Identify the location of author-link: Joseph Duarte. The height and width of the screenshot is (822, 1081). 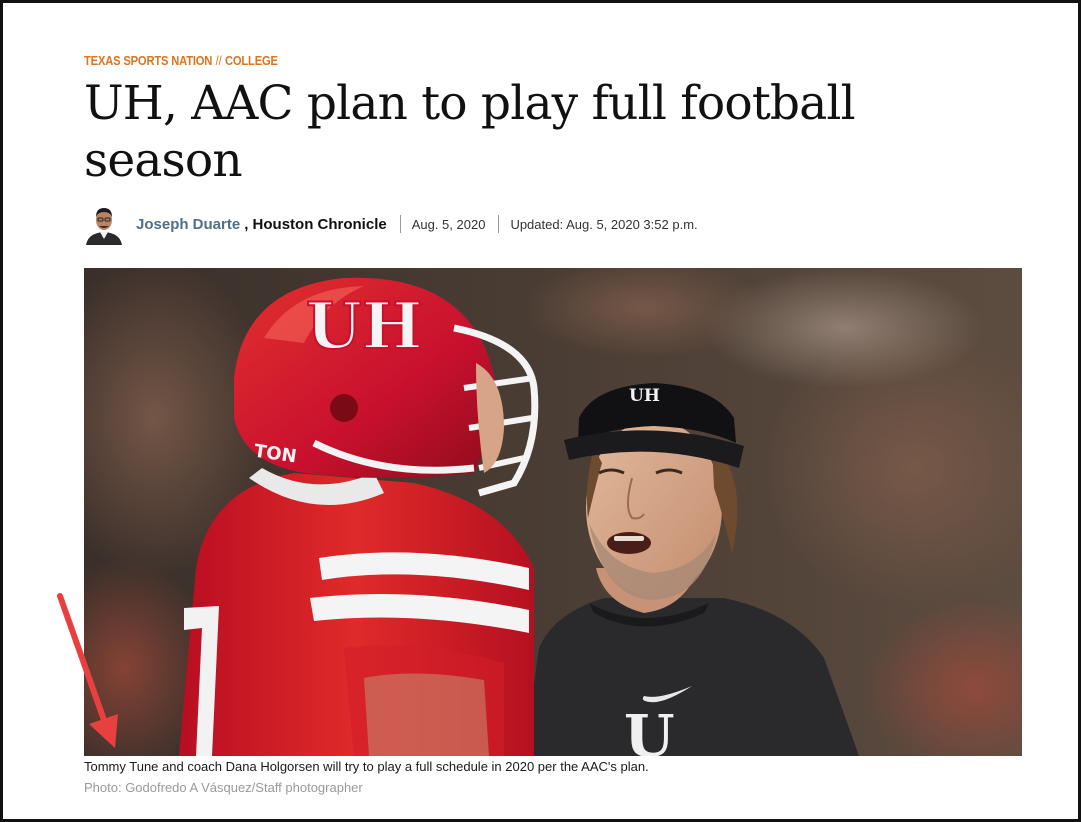
(188, 224).